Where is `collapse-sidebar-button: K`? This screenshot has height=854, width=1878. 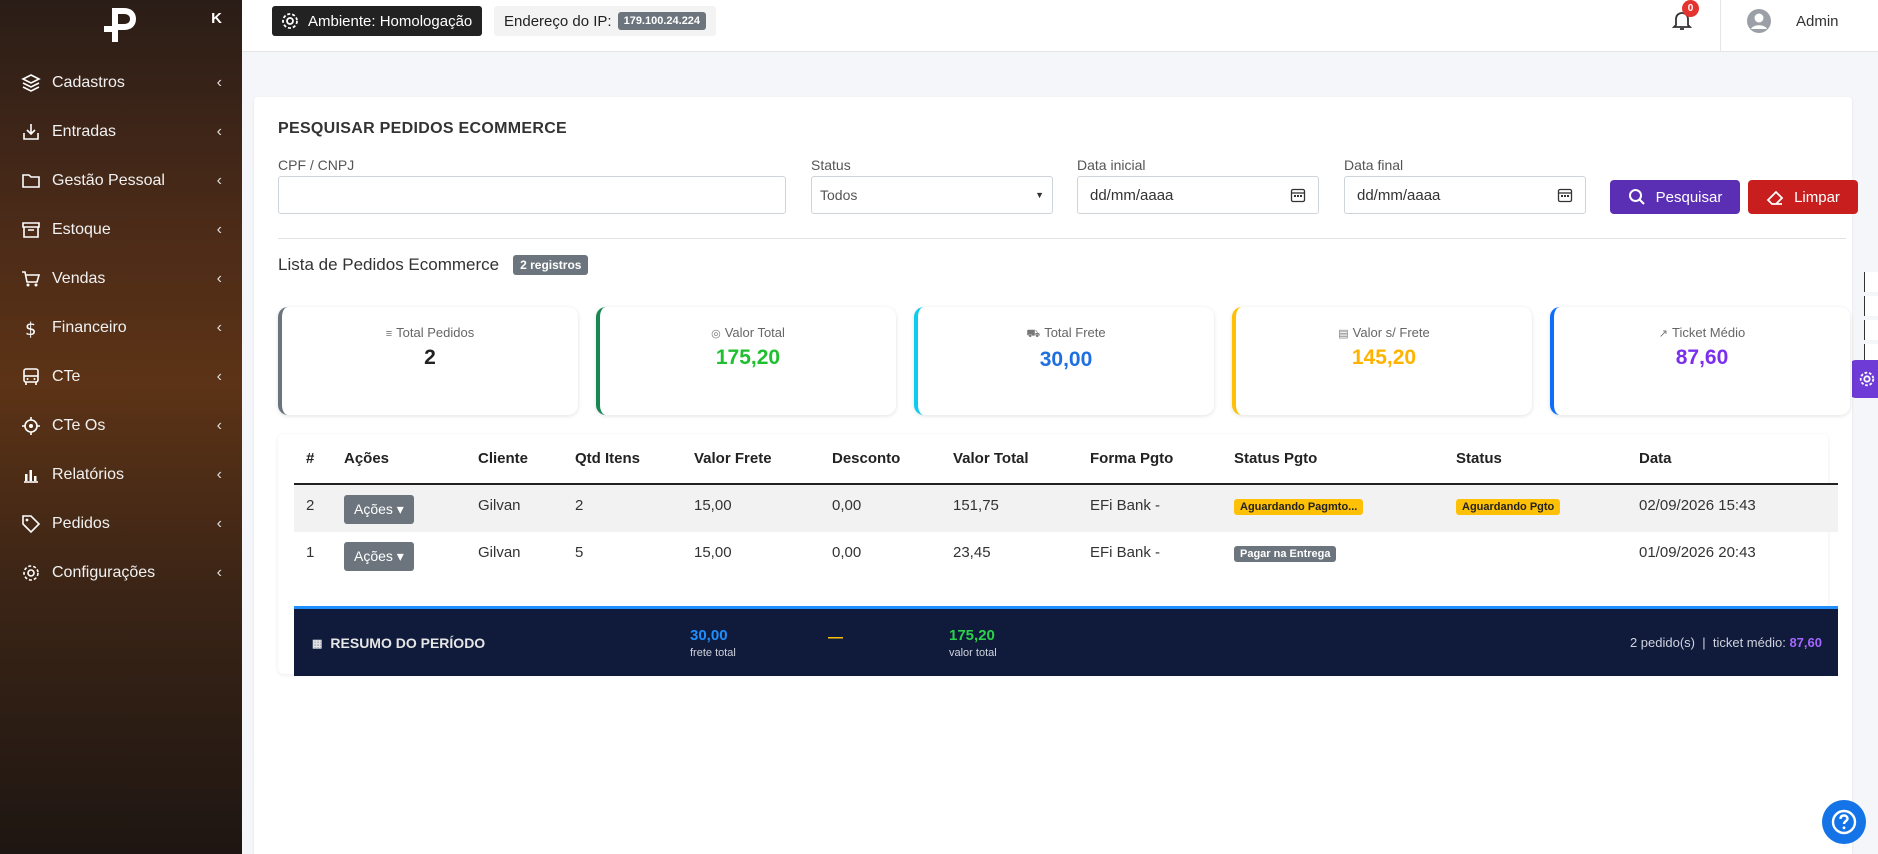 collapse-sidebar-button: K is located at coordinates (216, 18).